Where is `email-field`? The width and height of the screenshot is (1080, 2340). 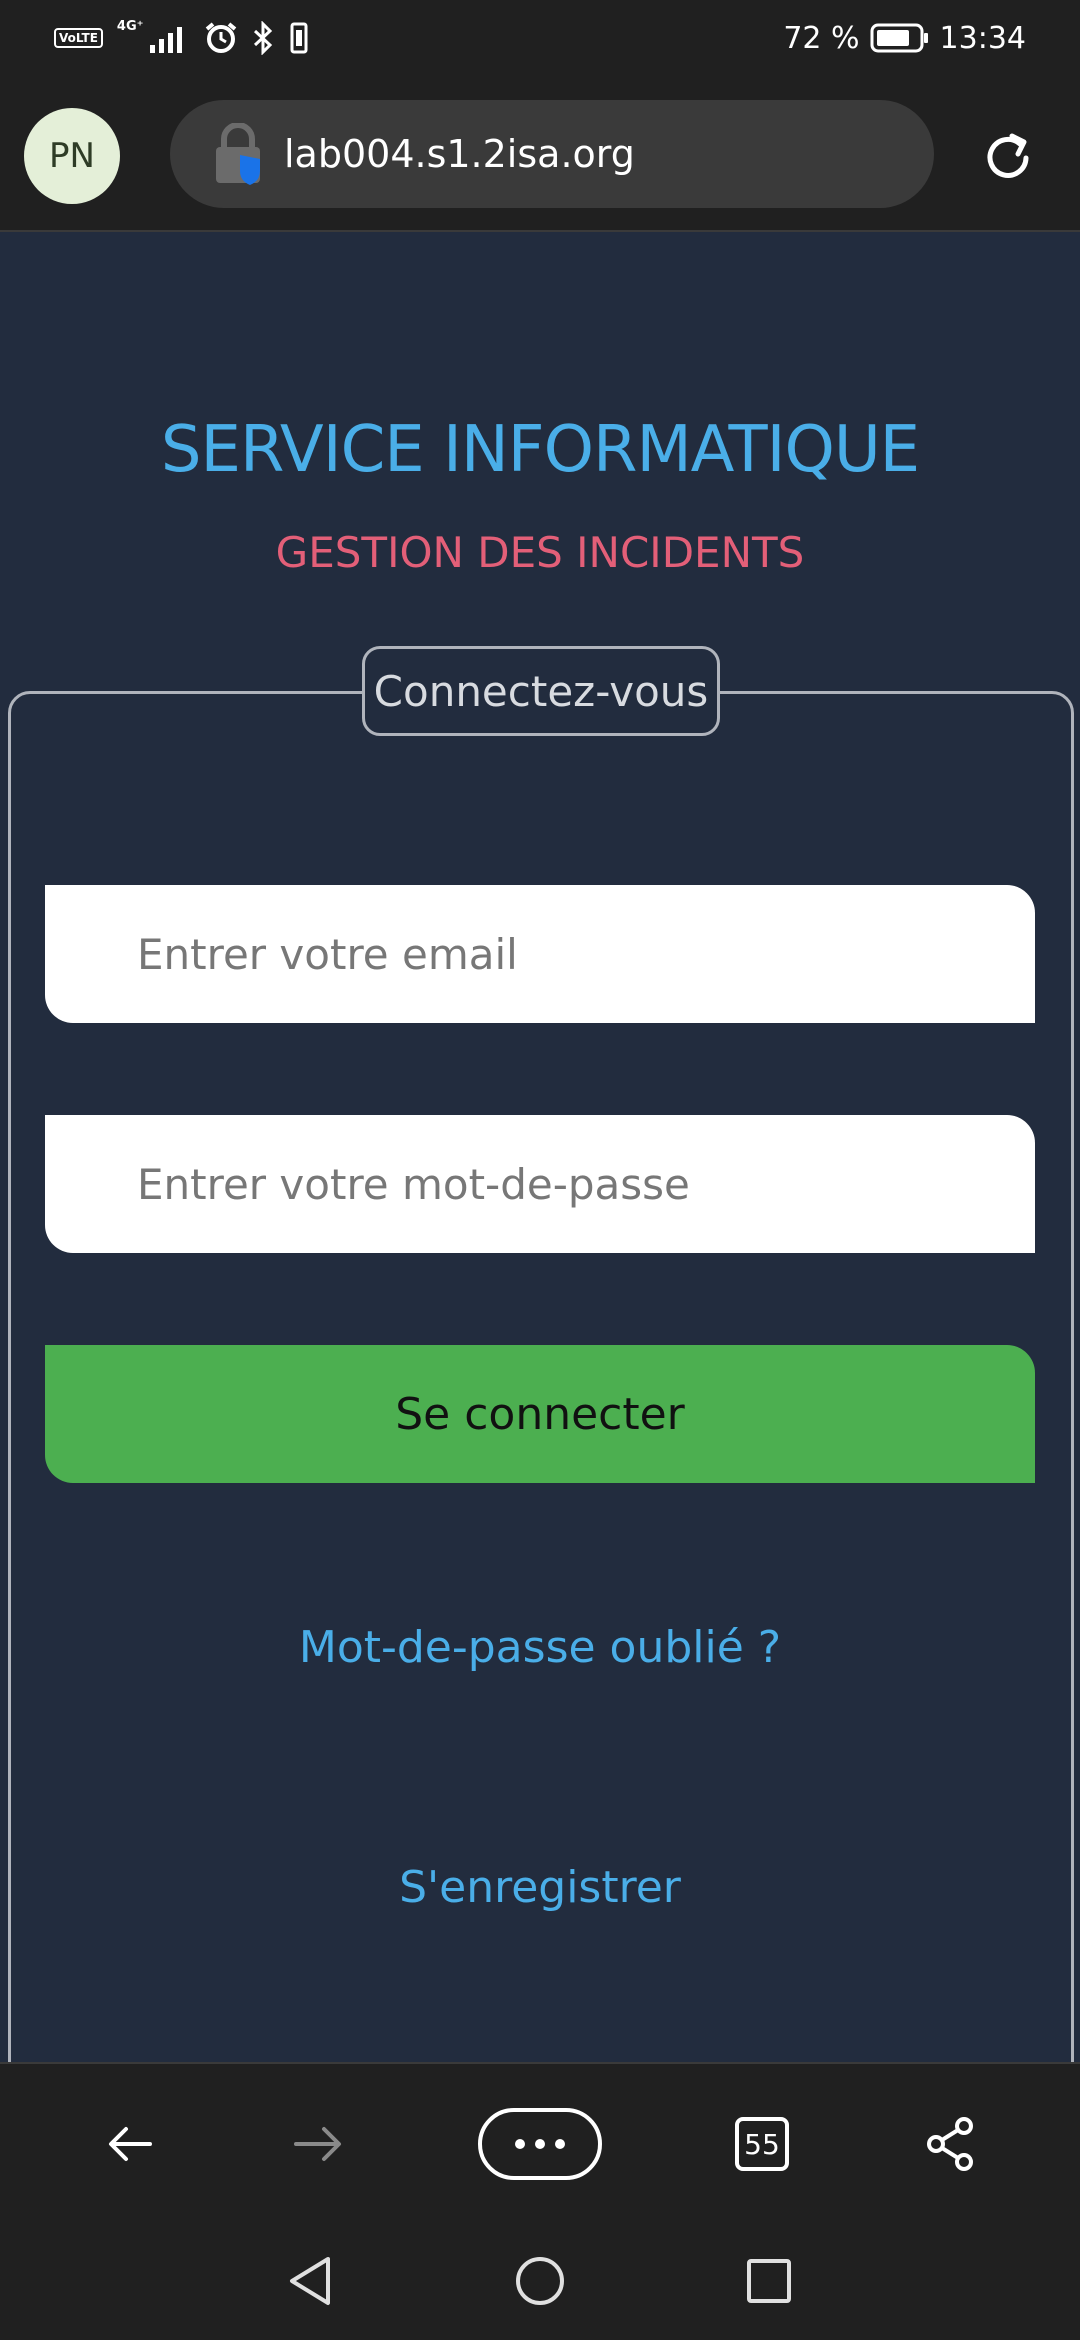
email-field is located at coordinates (540, 954).